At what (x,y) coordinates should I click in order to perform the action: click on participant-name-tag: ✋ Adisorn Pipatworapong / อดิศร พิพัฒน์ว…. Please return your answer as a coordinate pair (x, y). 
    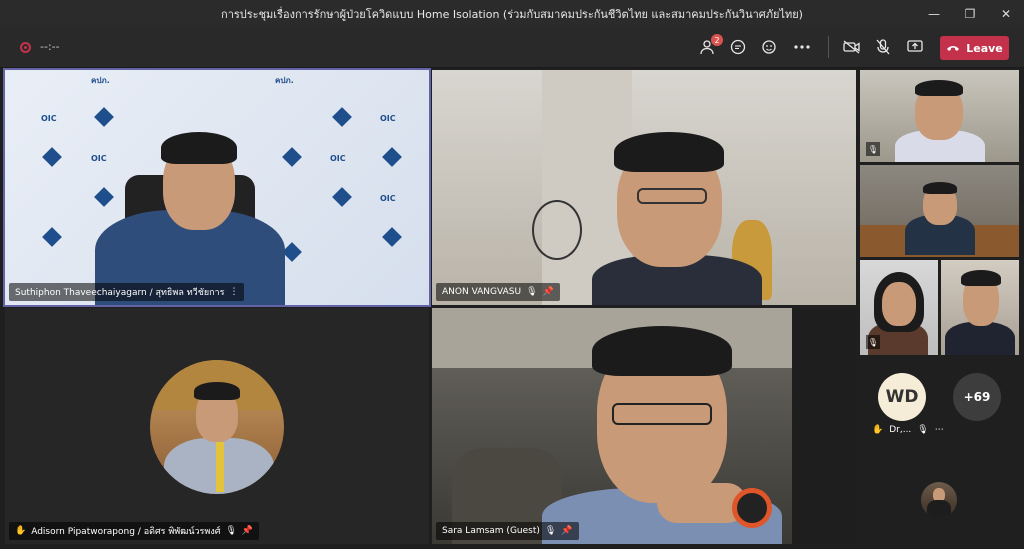
    Looking at the image, I should click on (134, 531).